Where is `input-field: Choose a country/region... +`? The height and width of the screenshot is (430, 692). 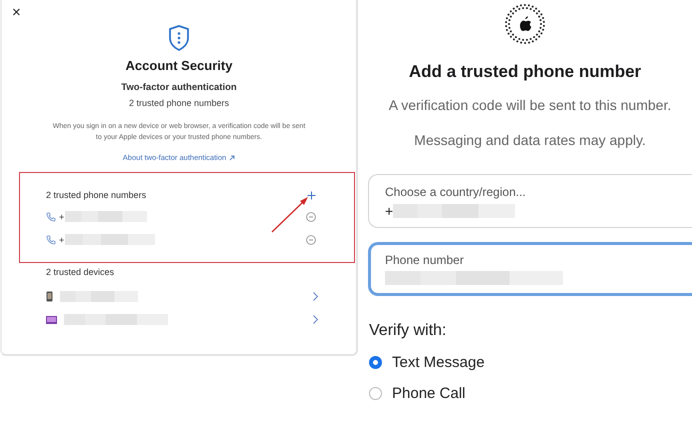 input-field: Choose a country/region... + is located at coordinates (530, 201).